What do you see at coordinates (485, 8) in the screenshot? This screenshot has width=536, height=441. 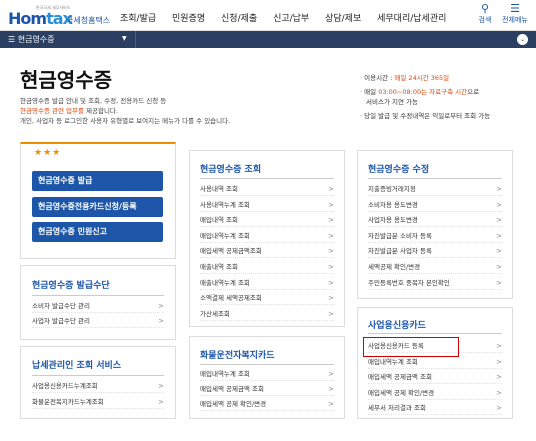 I see `search-icon: ⚲` at bounding box center [485, 8].